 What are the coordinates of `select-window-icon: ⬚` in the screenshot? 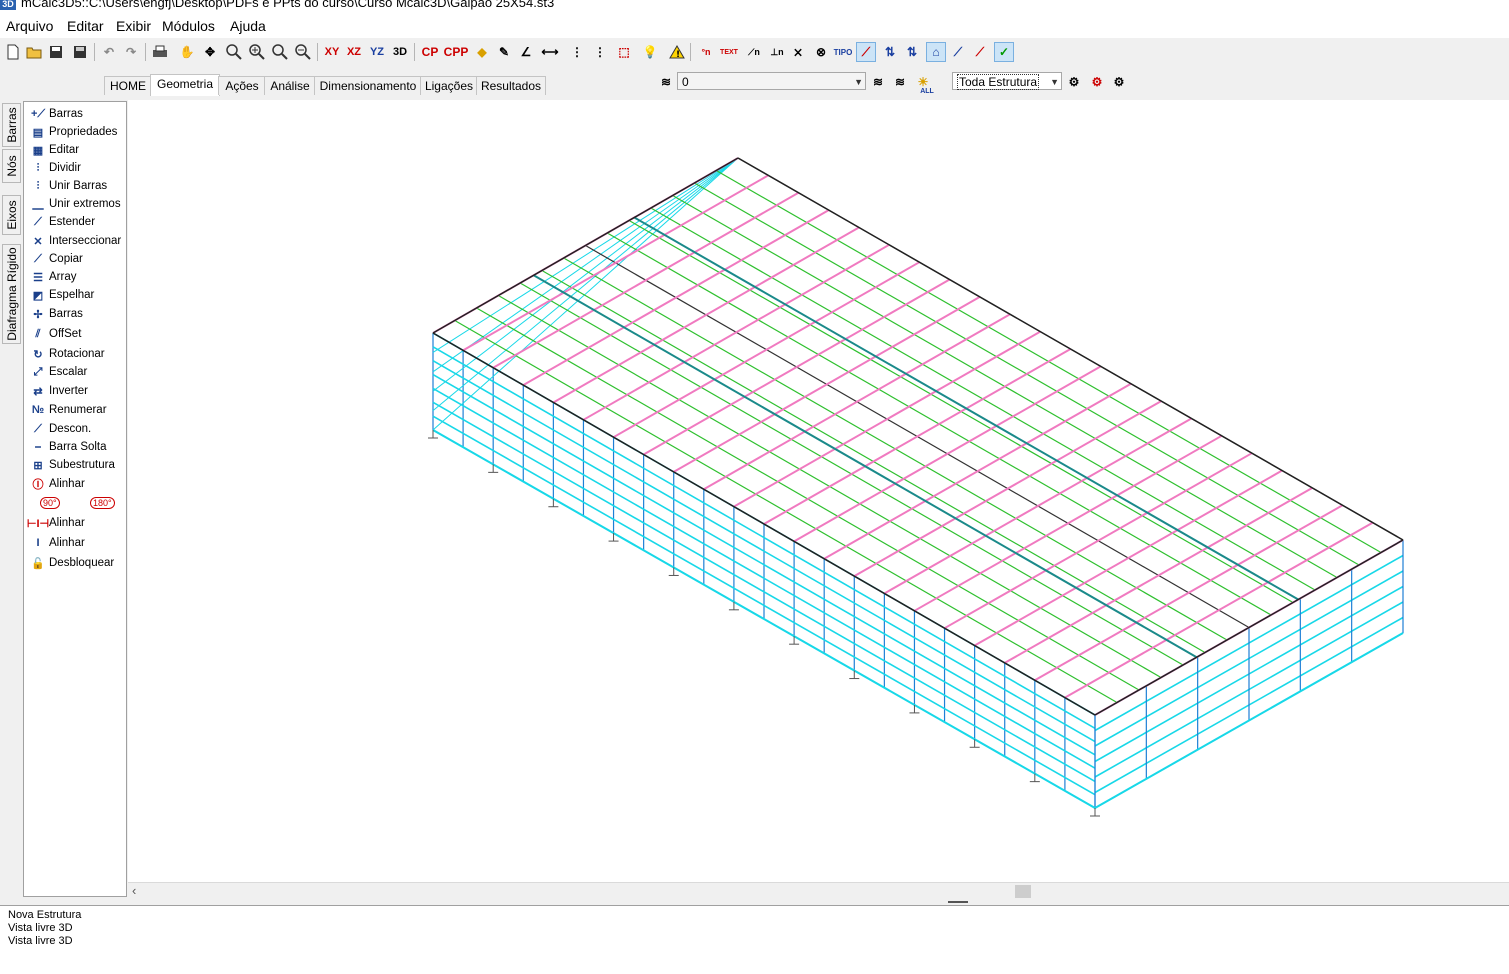 It's located at (624, 52).